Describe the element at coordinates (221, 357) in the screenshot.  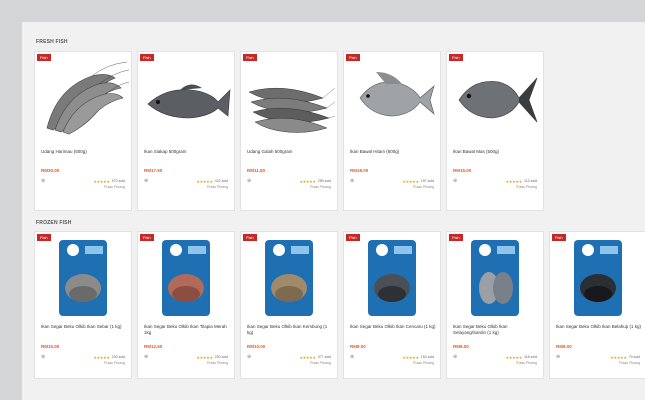
I see `sold-count: 200 sold` at that location.